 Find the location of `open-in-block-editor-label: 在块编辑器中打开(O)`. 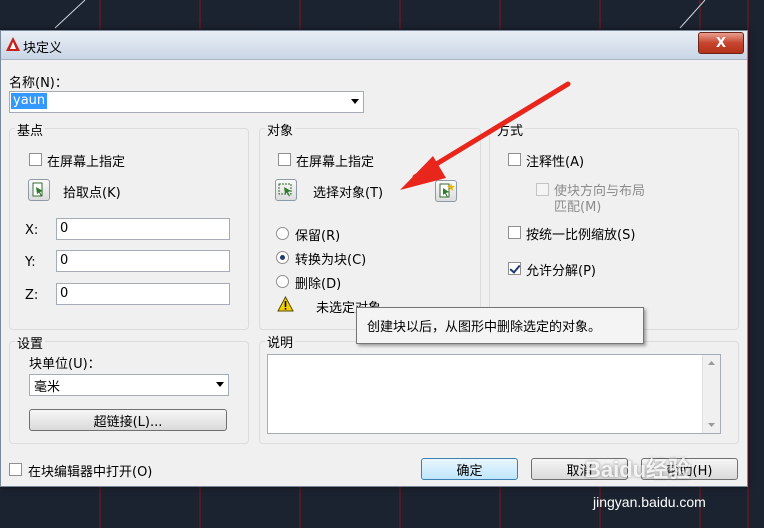

open-in-block-editor-label: 在块编辑器中打开(O) is located at coordinates (90, 472).